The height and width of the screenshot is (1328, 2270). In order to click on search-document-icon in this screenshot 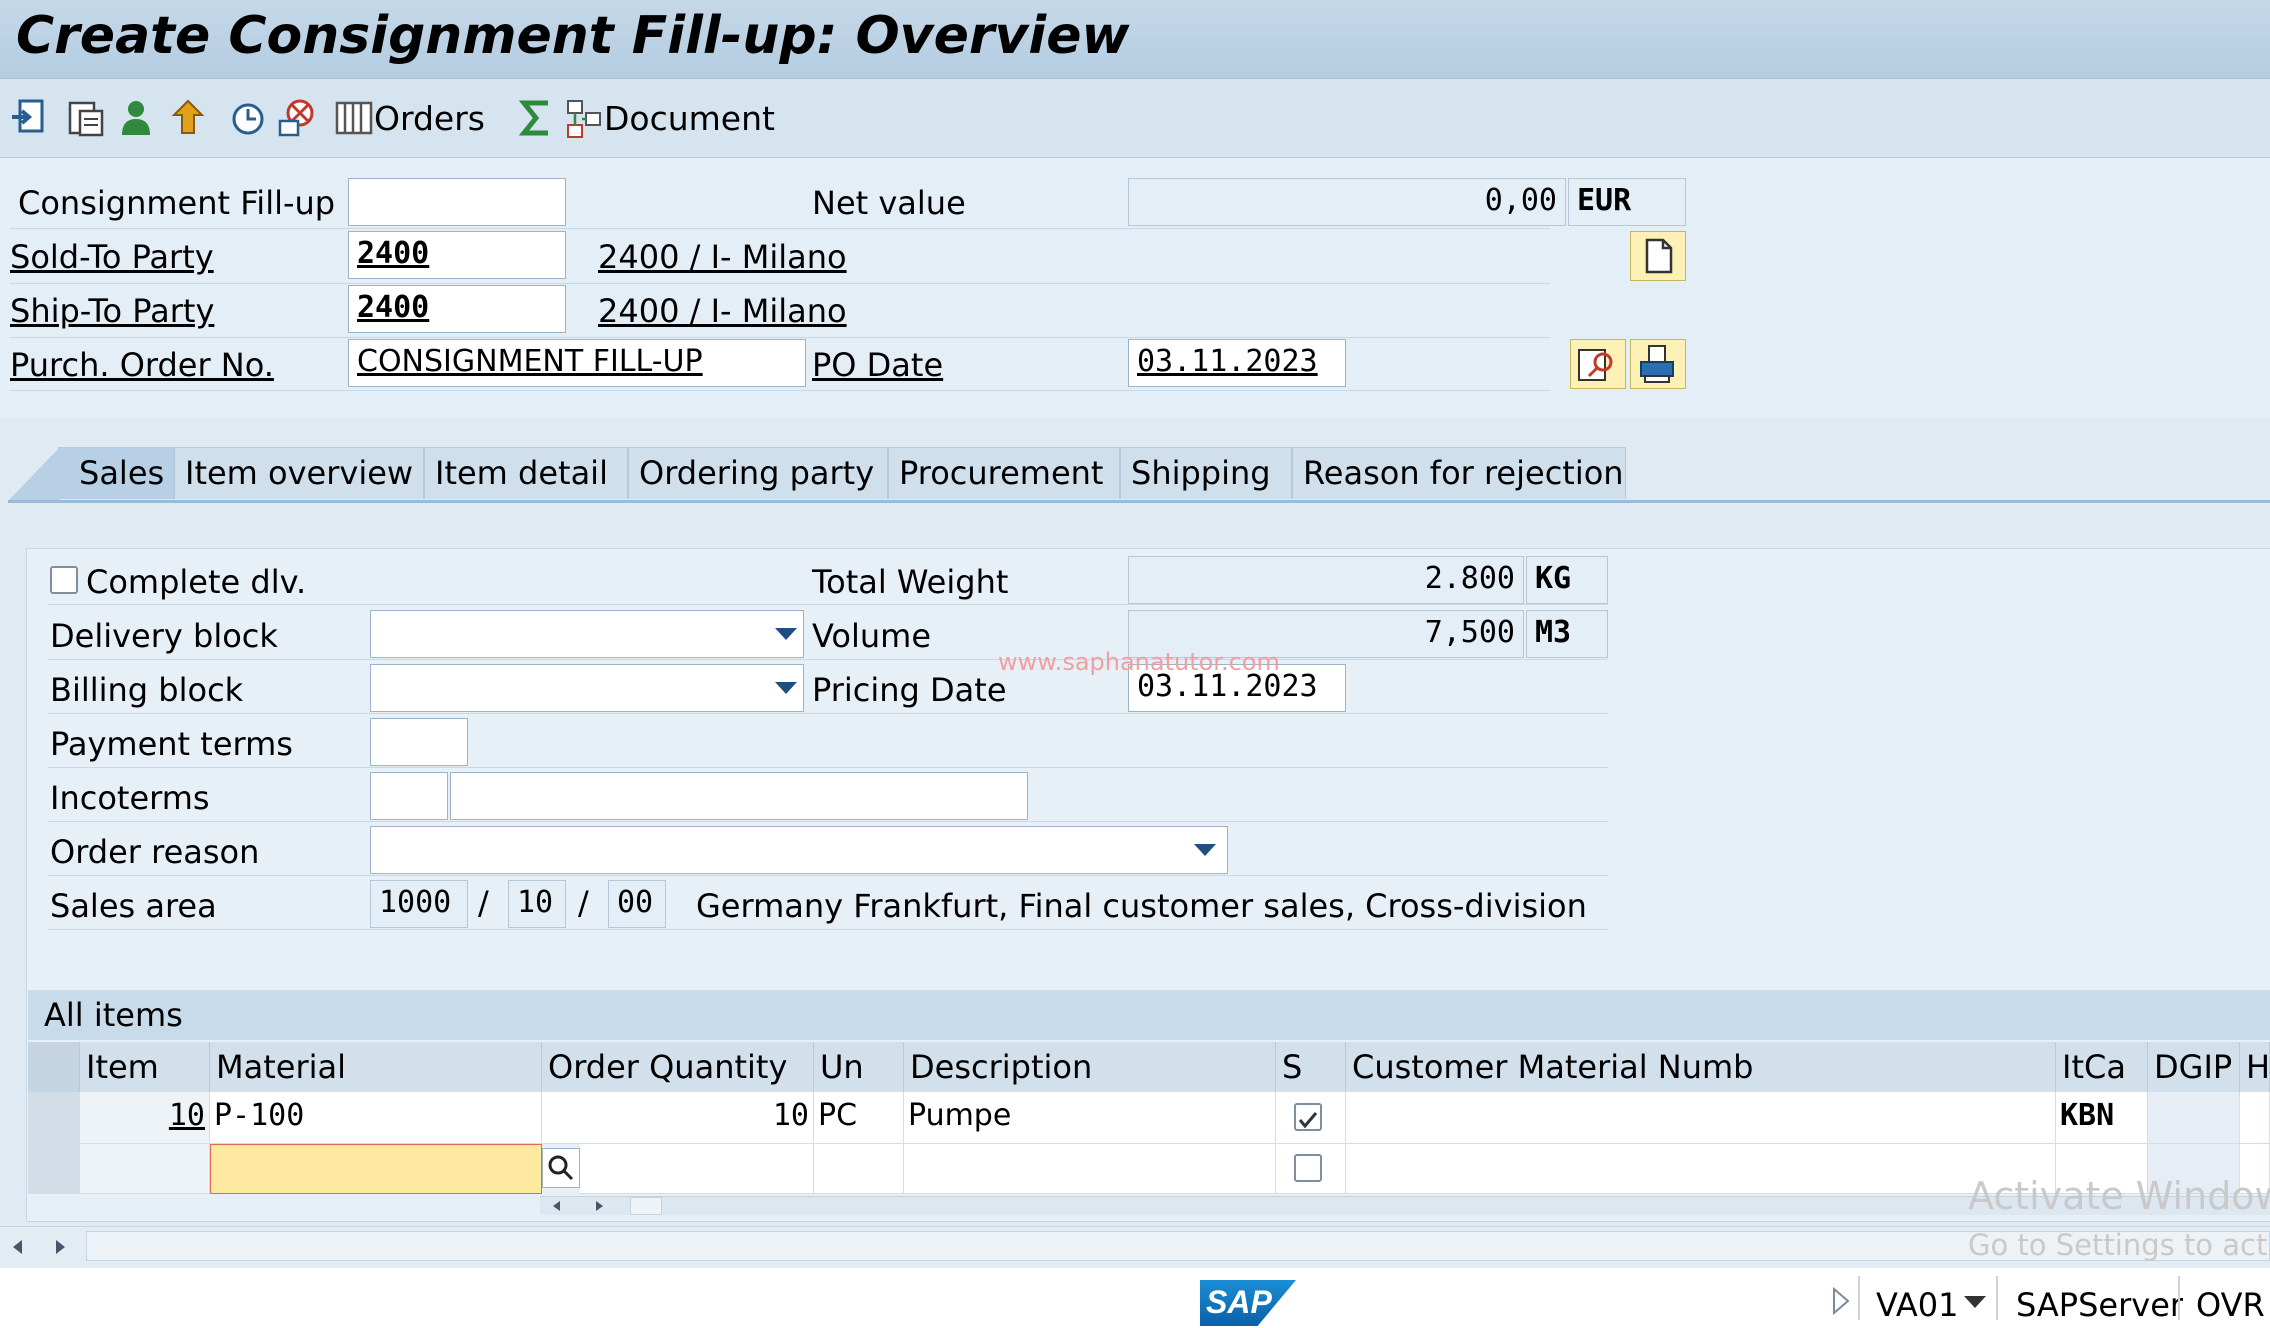, I will do `click(1595, 365)`.